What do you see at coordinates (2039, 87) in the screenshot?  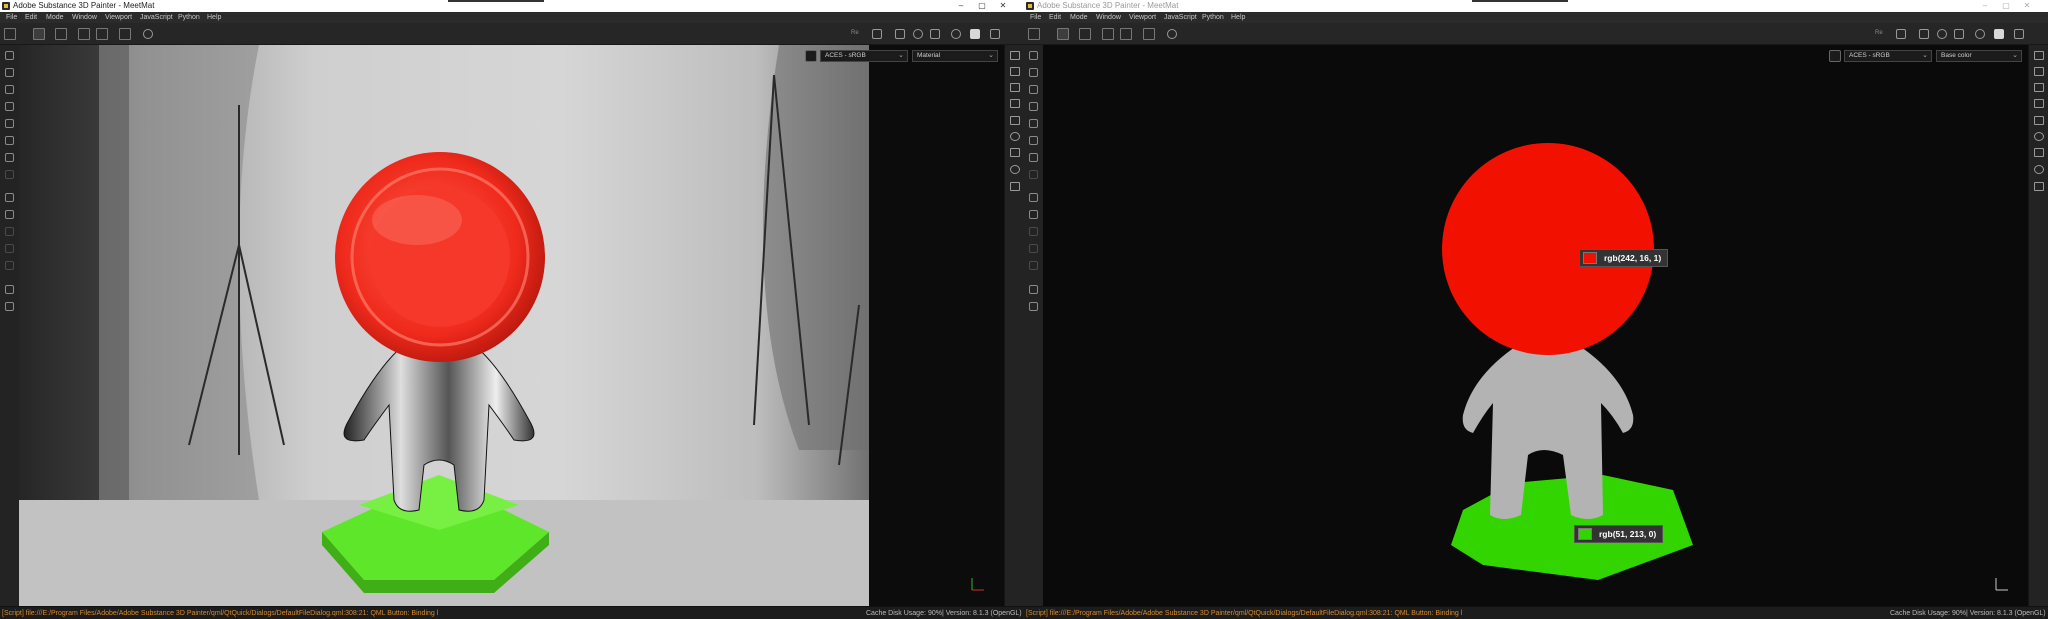 I see `stack-icon` at bounding box center [2039, 87].